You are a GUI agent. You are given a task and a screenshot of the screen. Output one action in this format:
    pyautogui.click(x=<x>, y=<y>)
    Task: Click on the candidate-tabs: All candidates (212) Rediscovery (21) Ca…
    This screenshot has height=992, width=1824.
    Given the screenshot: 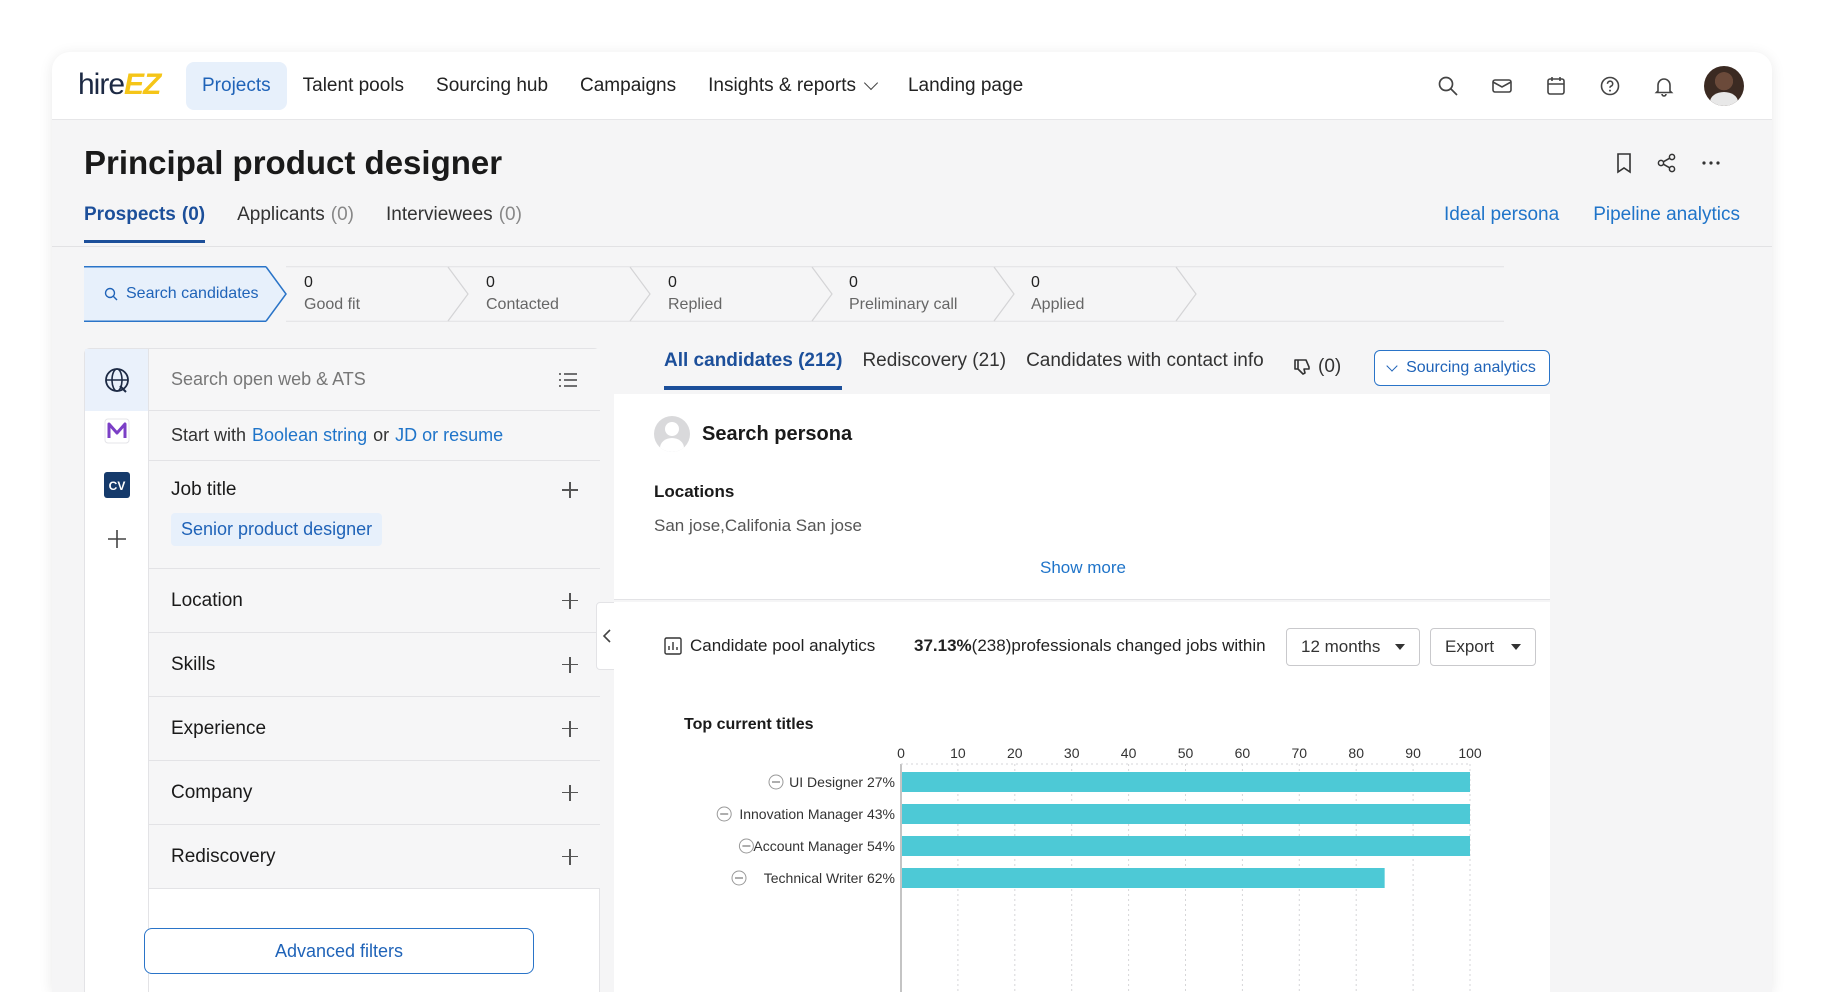 What is the action you would take?
    pyautogui.click(x=964, y=370)
    